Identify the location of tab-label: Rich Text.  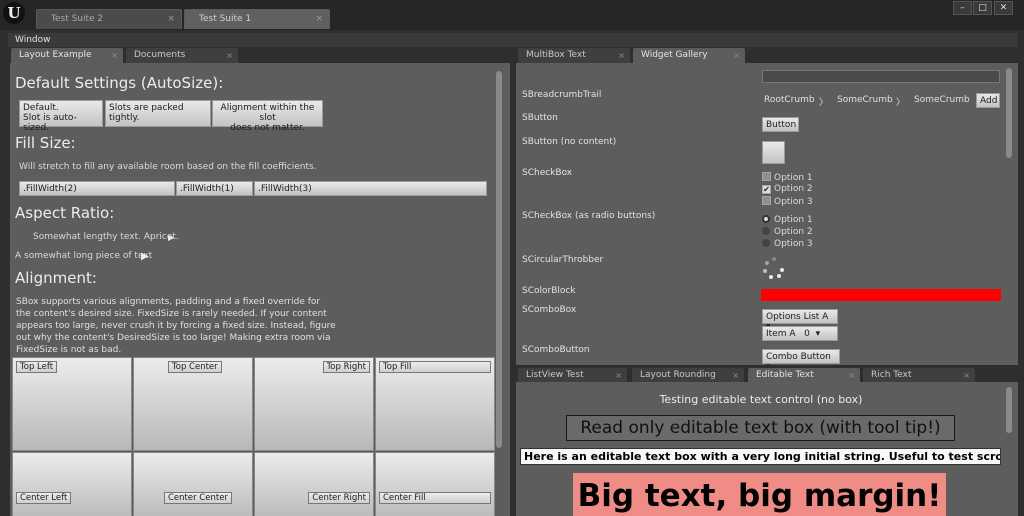
(891, 375).